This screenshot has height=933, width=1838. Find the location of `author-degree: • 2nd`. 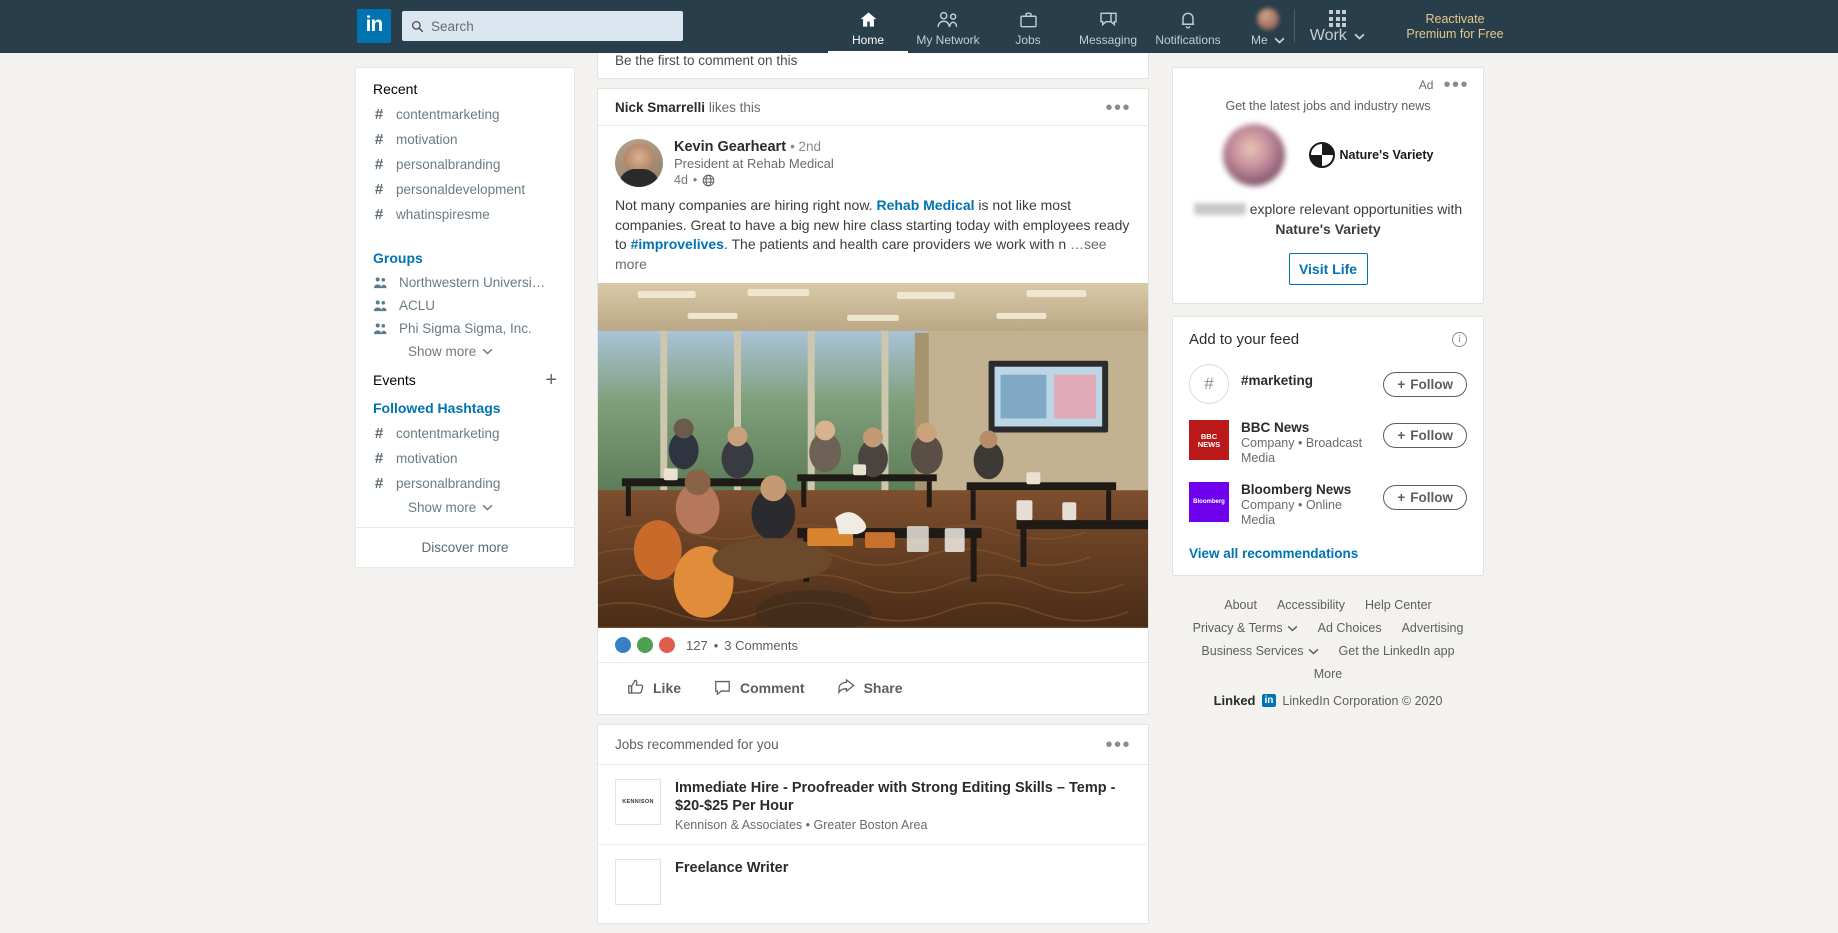

author-degree: • 2nd is located at coordinates (806, 146).